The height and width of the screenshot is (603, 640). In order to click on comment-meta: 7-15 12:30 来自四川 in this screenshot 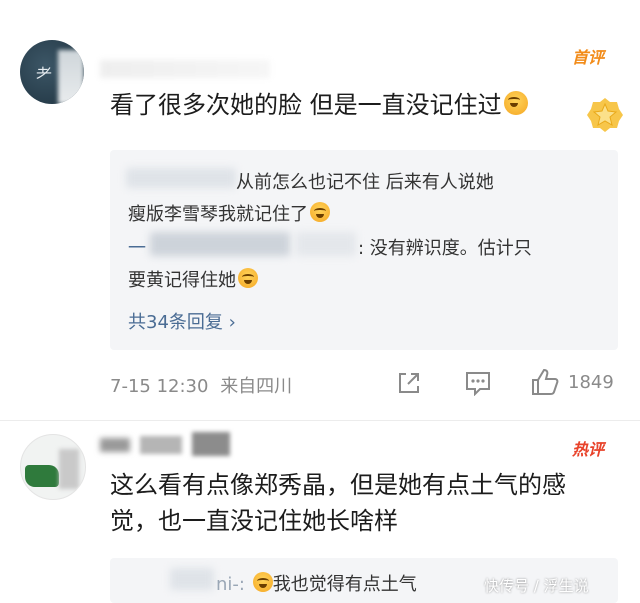, I will do `click(201, 385)`.